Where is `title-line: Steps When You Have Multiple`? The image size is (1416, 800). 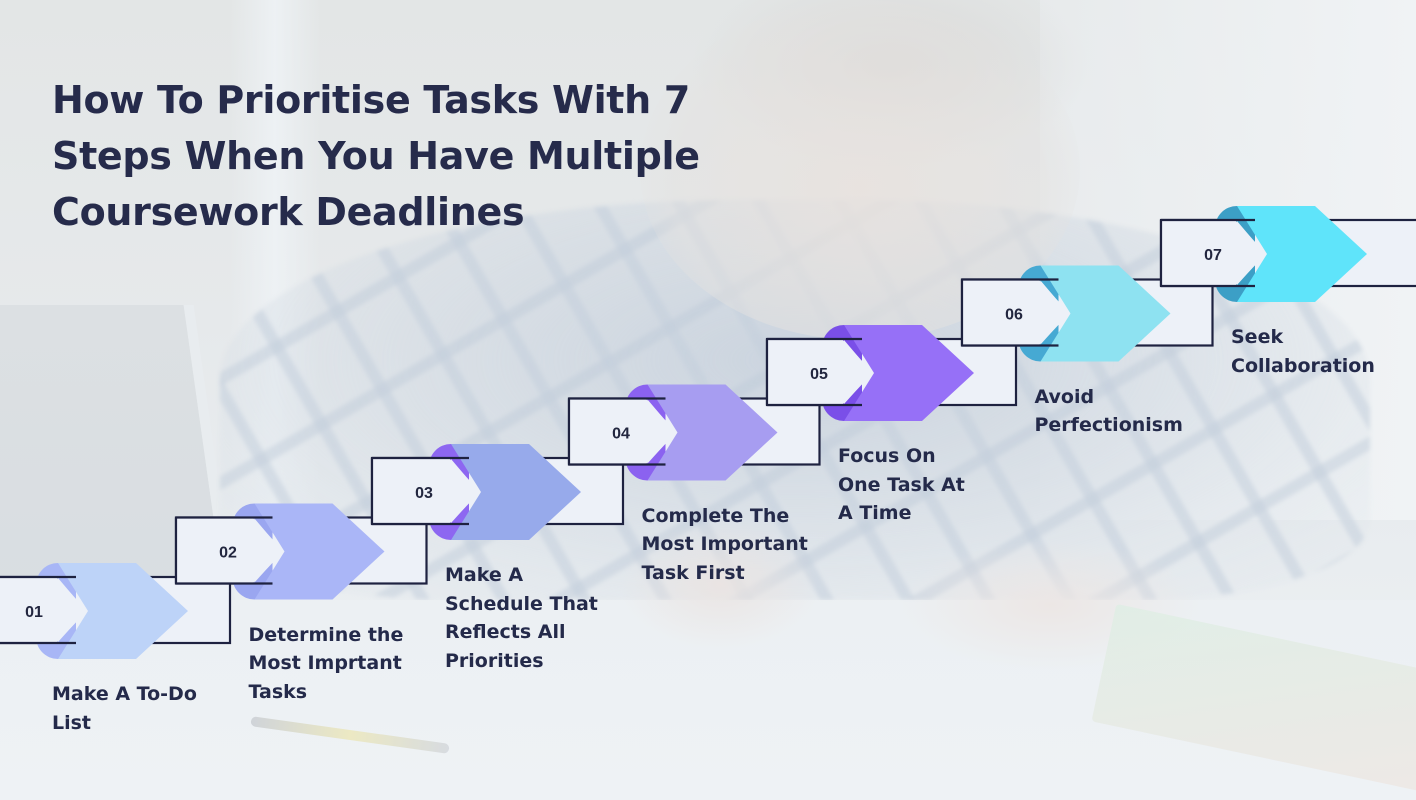 title-line: Steps When You Have Multiple is located at coordinates (376, 156).